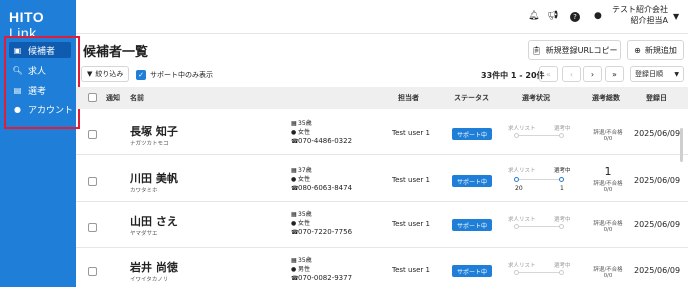  I want to click on candidate-kana: ヤマダサエ, so click(144, 234).